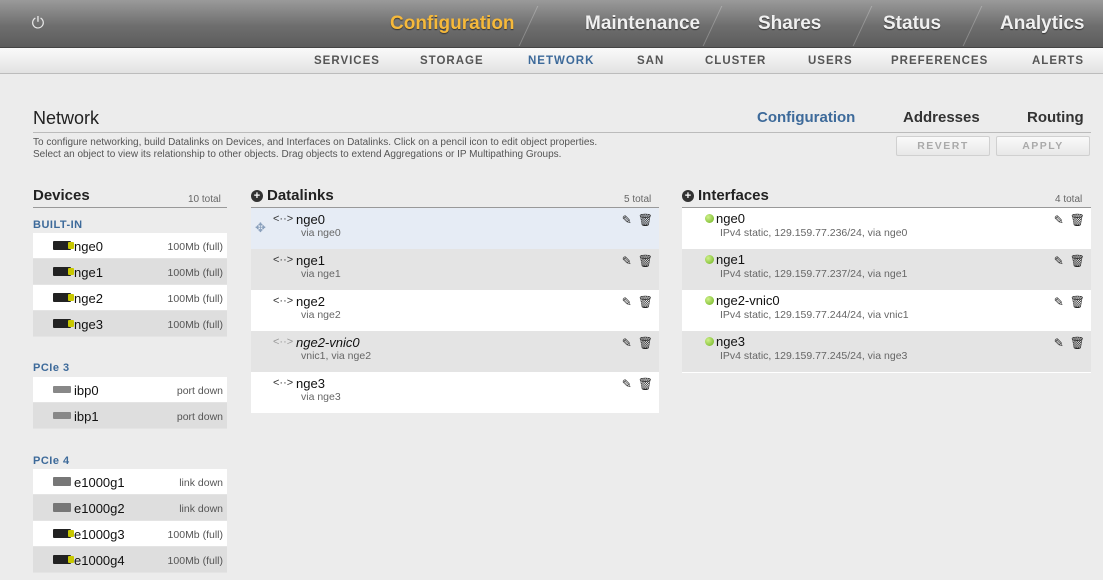 The height and width of the screenshot is (580, 1103). What do you see at coordinates (310, 301) in the screenshot?
I see `datalink-name: nge2` at bounding box center [310, 301].